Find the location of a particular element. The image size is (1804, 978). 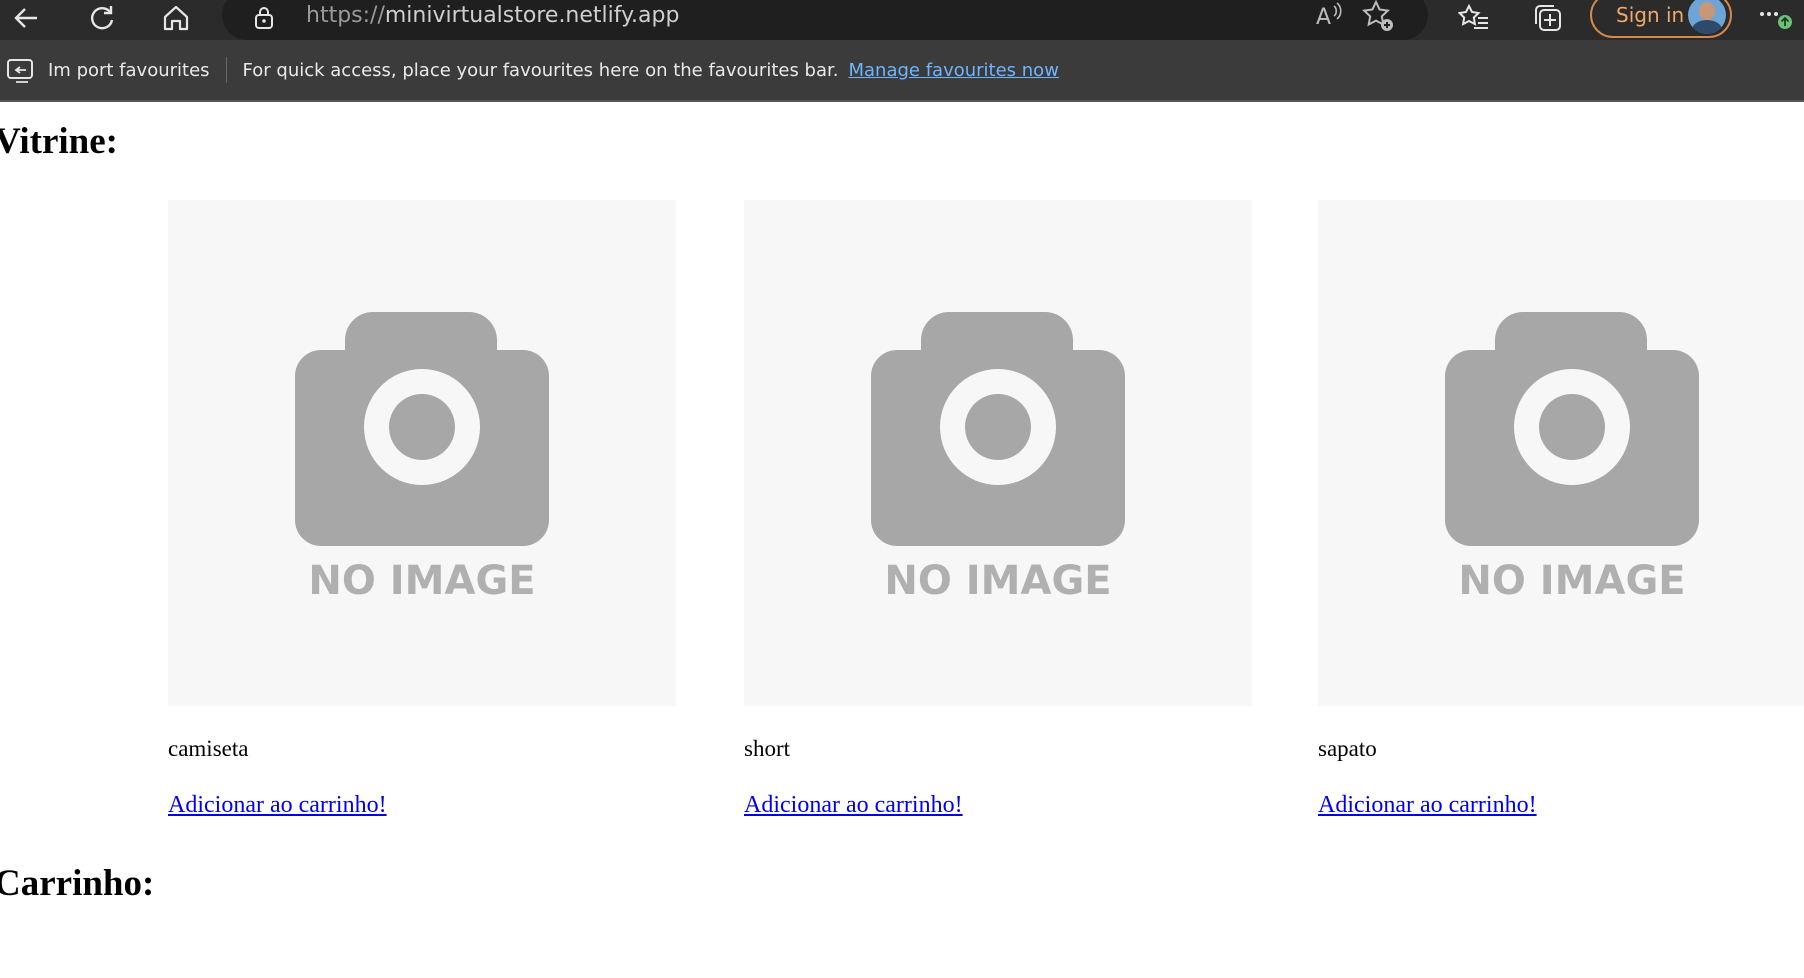

product-name: short is located at coordinates (767, 748).